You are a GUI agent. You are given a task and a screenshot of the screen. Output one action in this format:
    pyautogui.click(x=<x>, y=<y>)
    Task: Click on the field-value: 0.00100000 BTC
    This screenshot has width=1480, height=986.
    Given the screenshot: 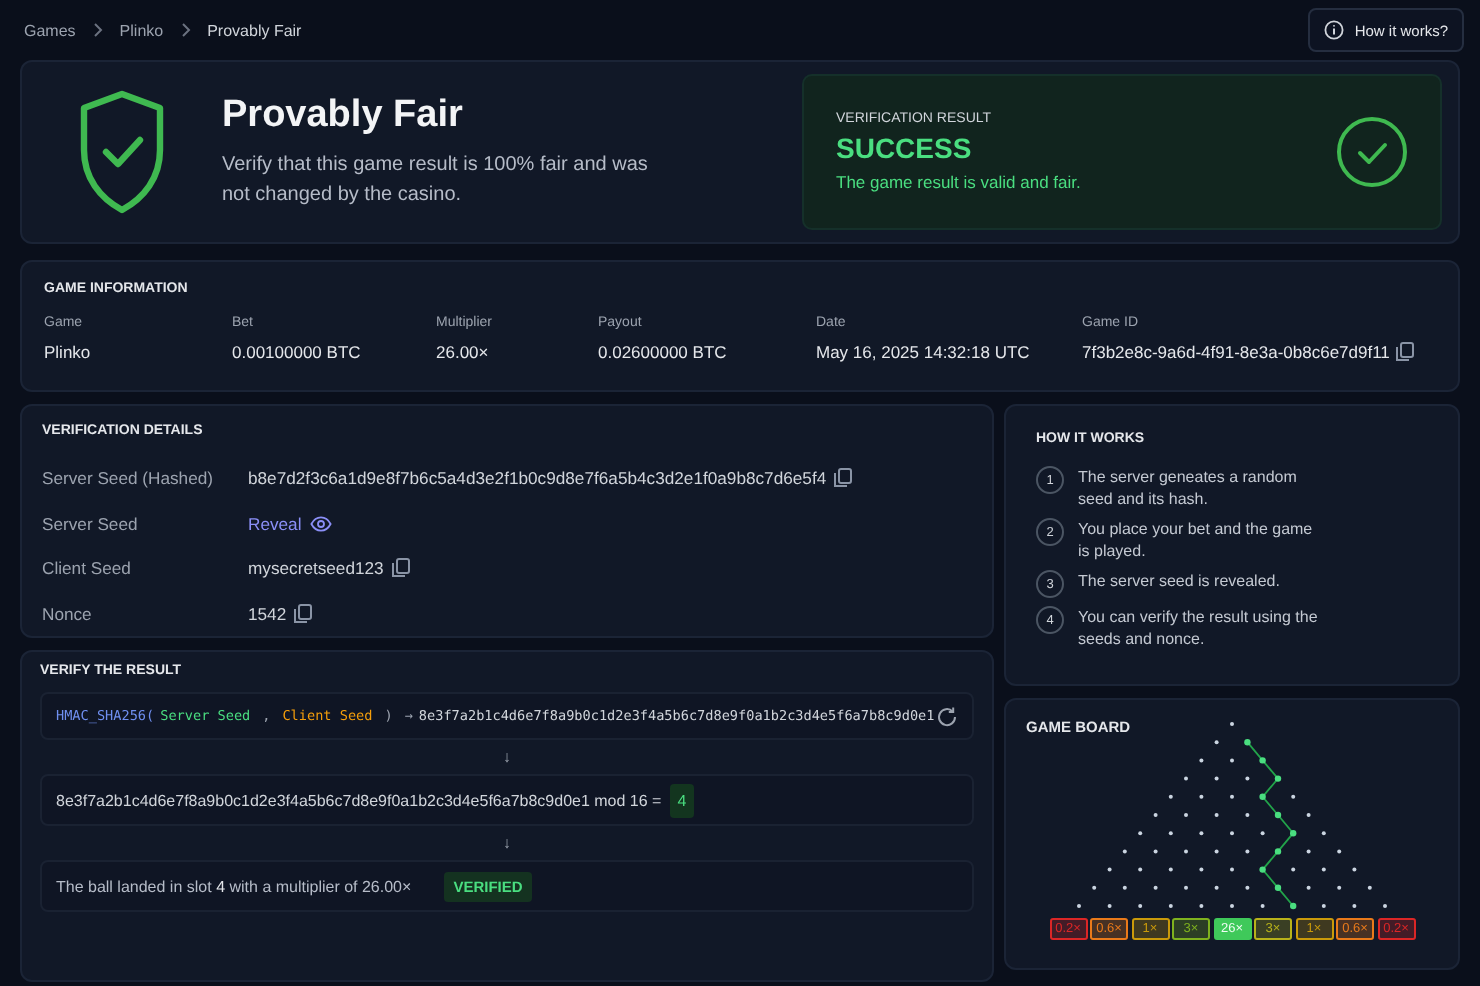 What is the action you would take?
    pyautogui.click(x=296, y=352)
    